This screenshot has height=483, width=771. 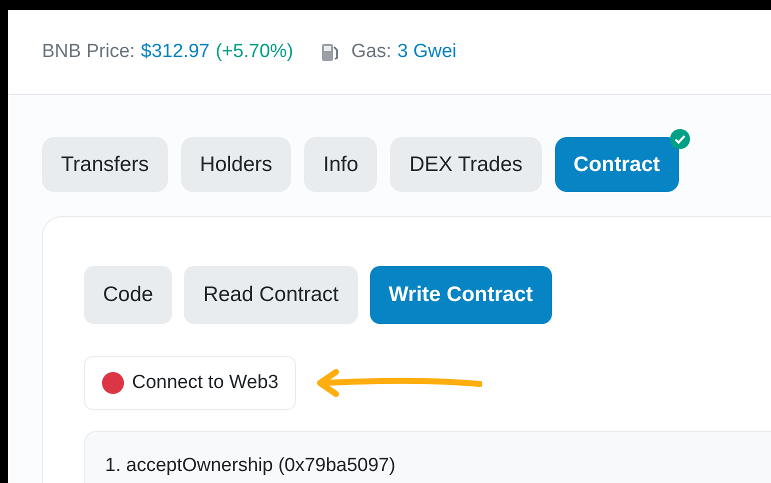 What do you see at coordinates (88, 52) in the screenshot?
I see `price-label: BNB Price:` at bounding box center [88, 52].